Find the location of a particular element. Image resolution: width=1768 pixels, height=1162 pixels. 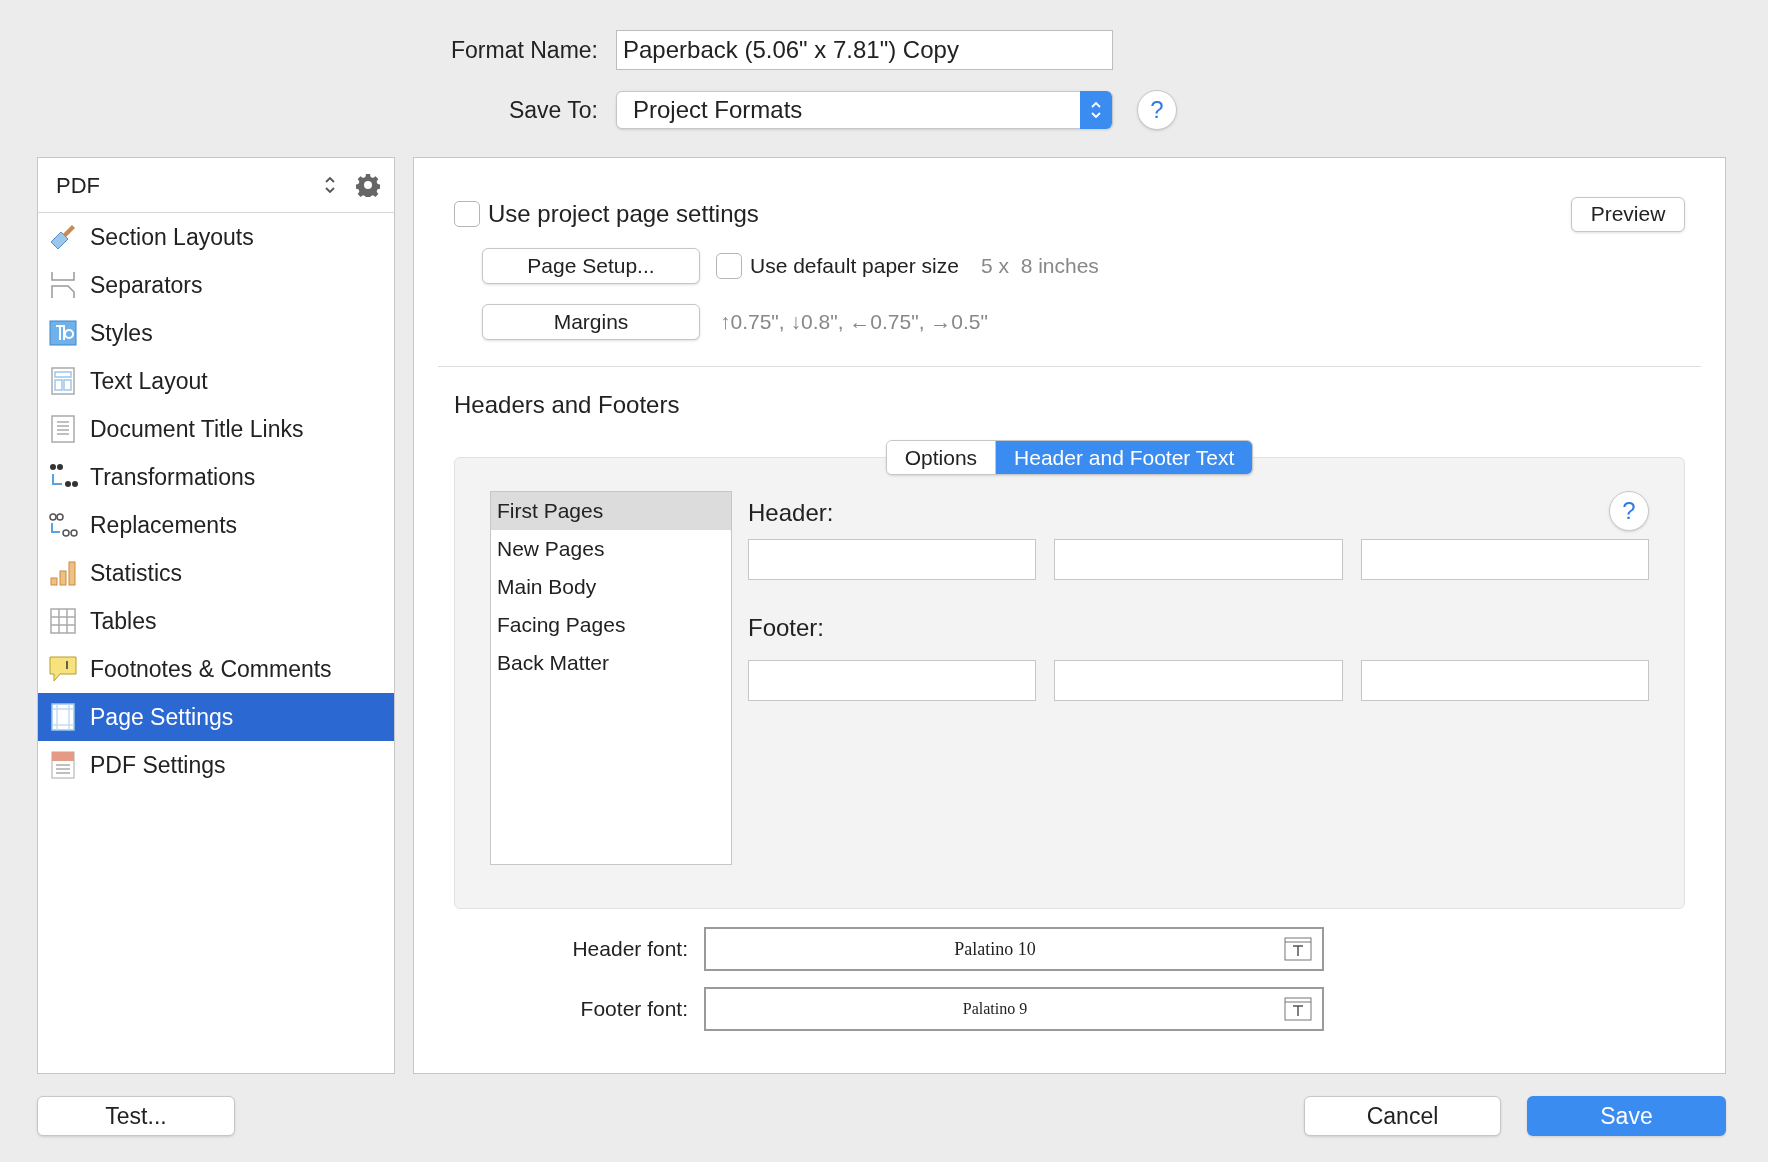

gear-icon is located at coordinates (368, 185).